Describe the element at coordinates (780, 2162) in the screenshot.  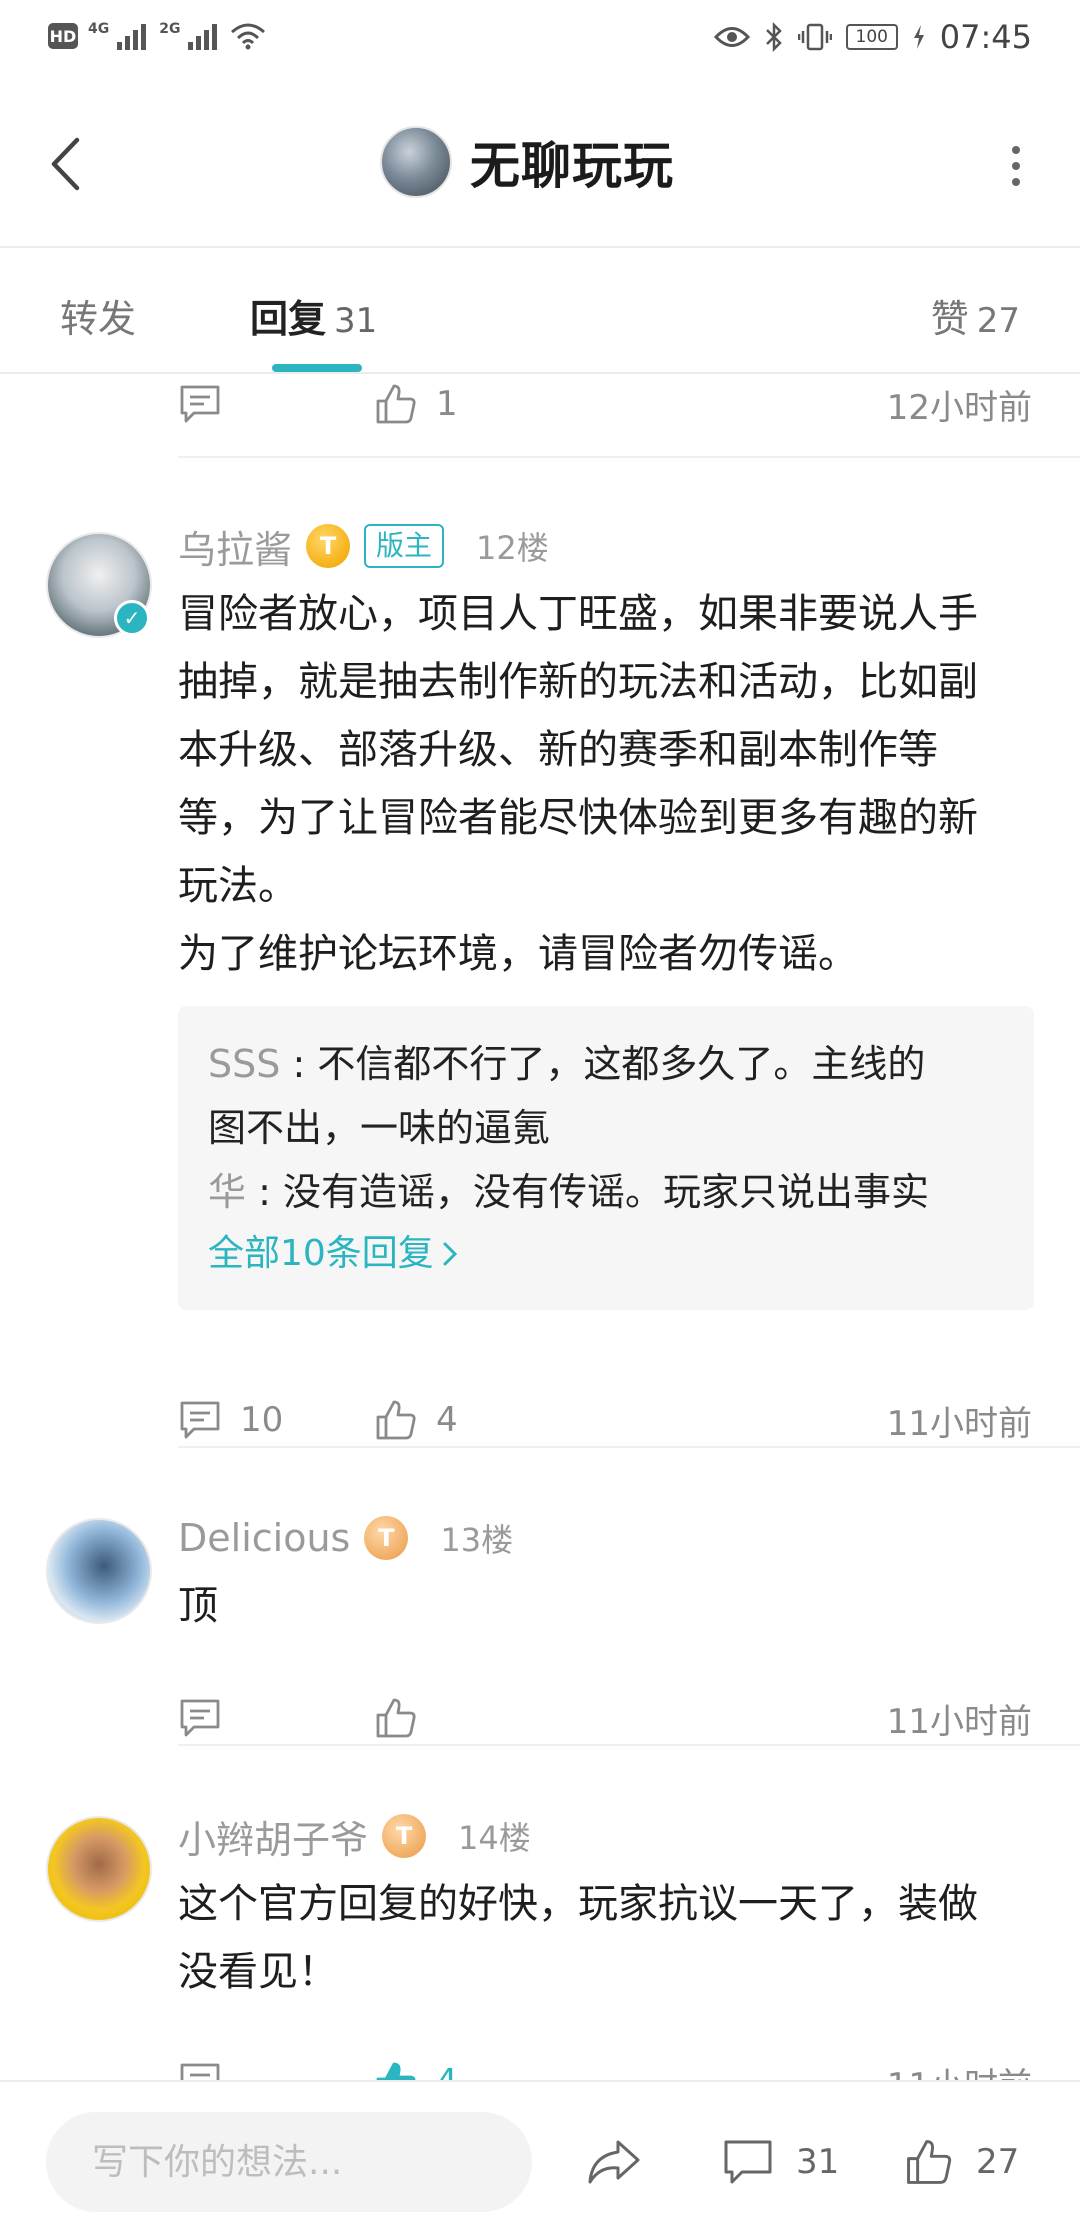
I see `comments-button: 31` at that location.